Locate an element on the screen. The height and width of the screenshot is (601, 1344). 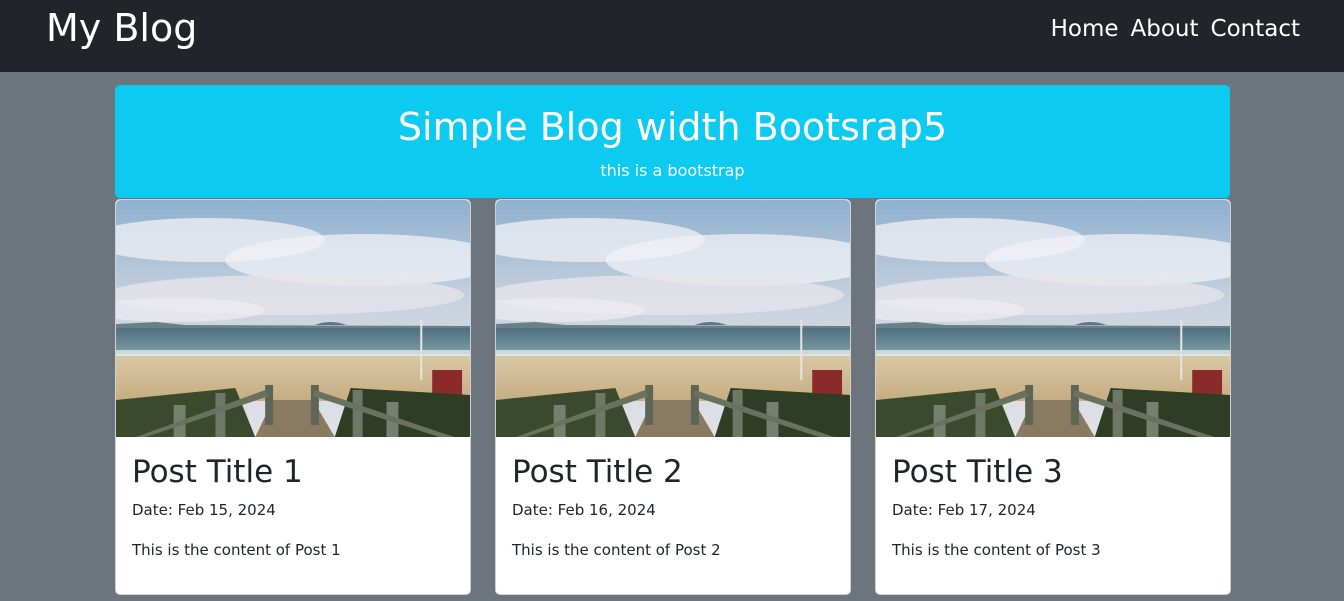
post-date: Date: Feb 15, 2024 is located at coordinates (204, 510).